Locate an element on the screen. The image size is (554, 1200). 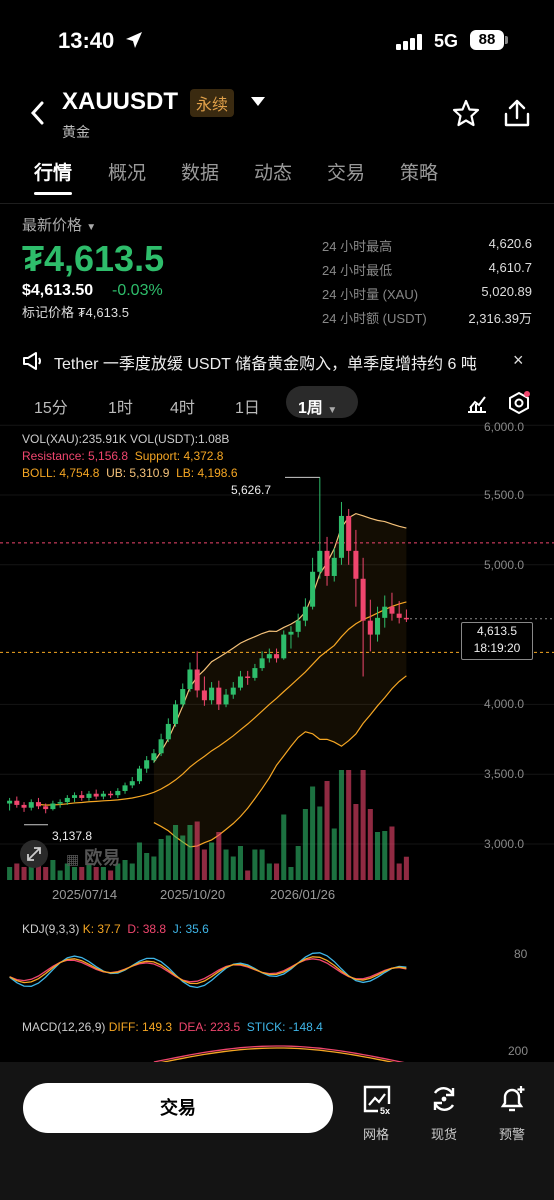
back-icon is located at coordinates (38, 115).